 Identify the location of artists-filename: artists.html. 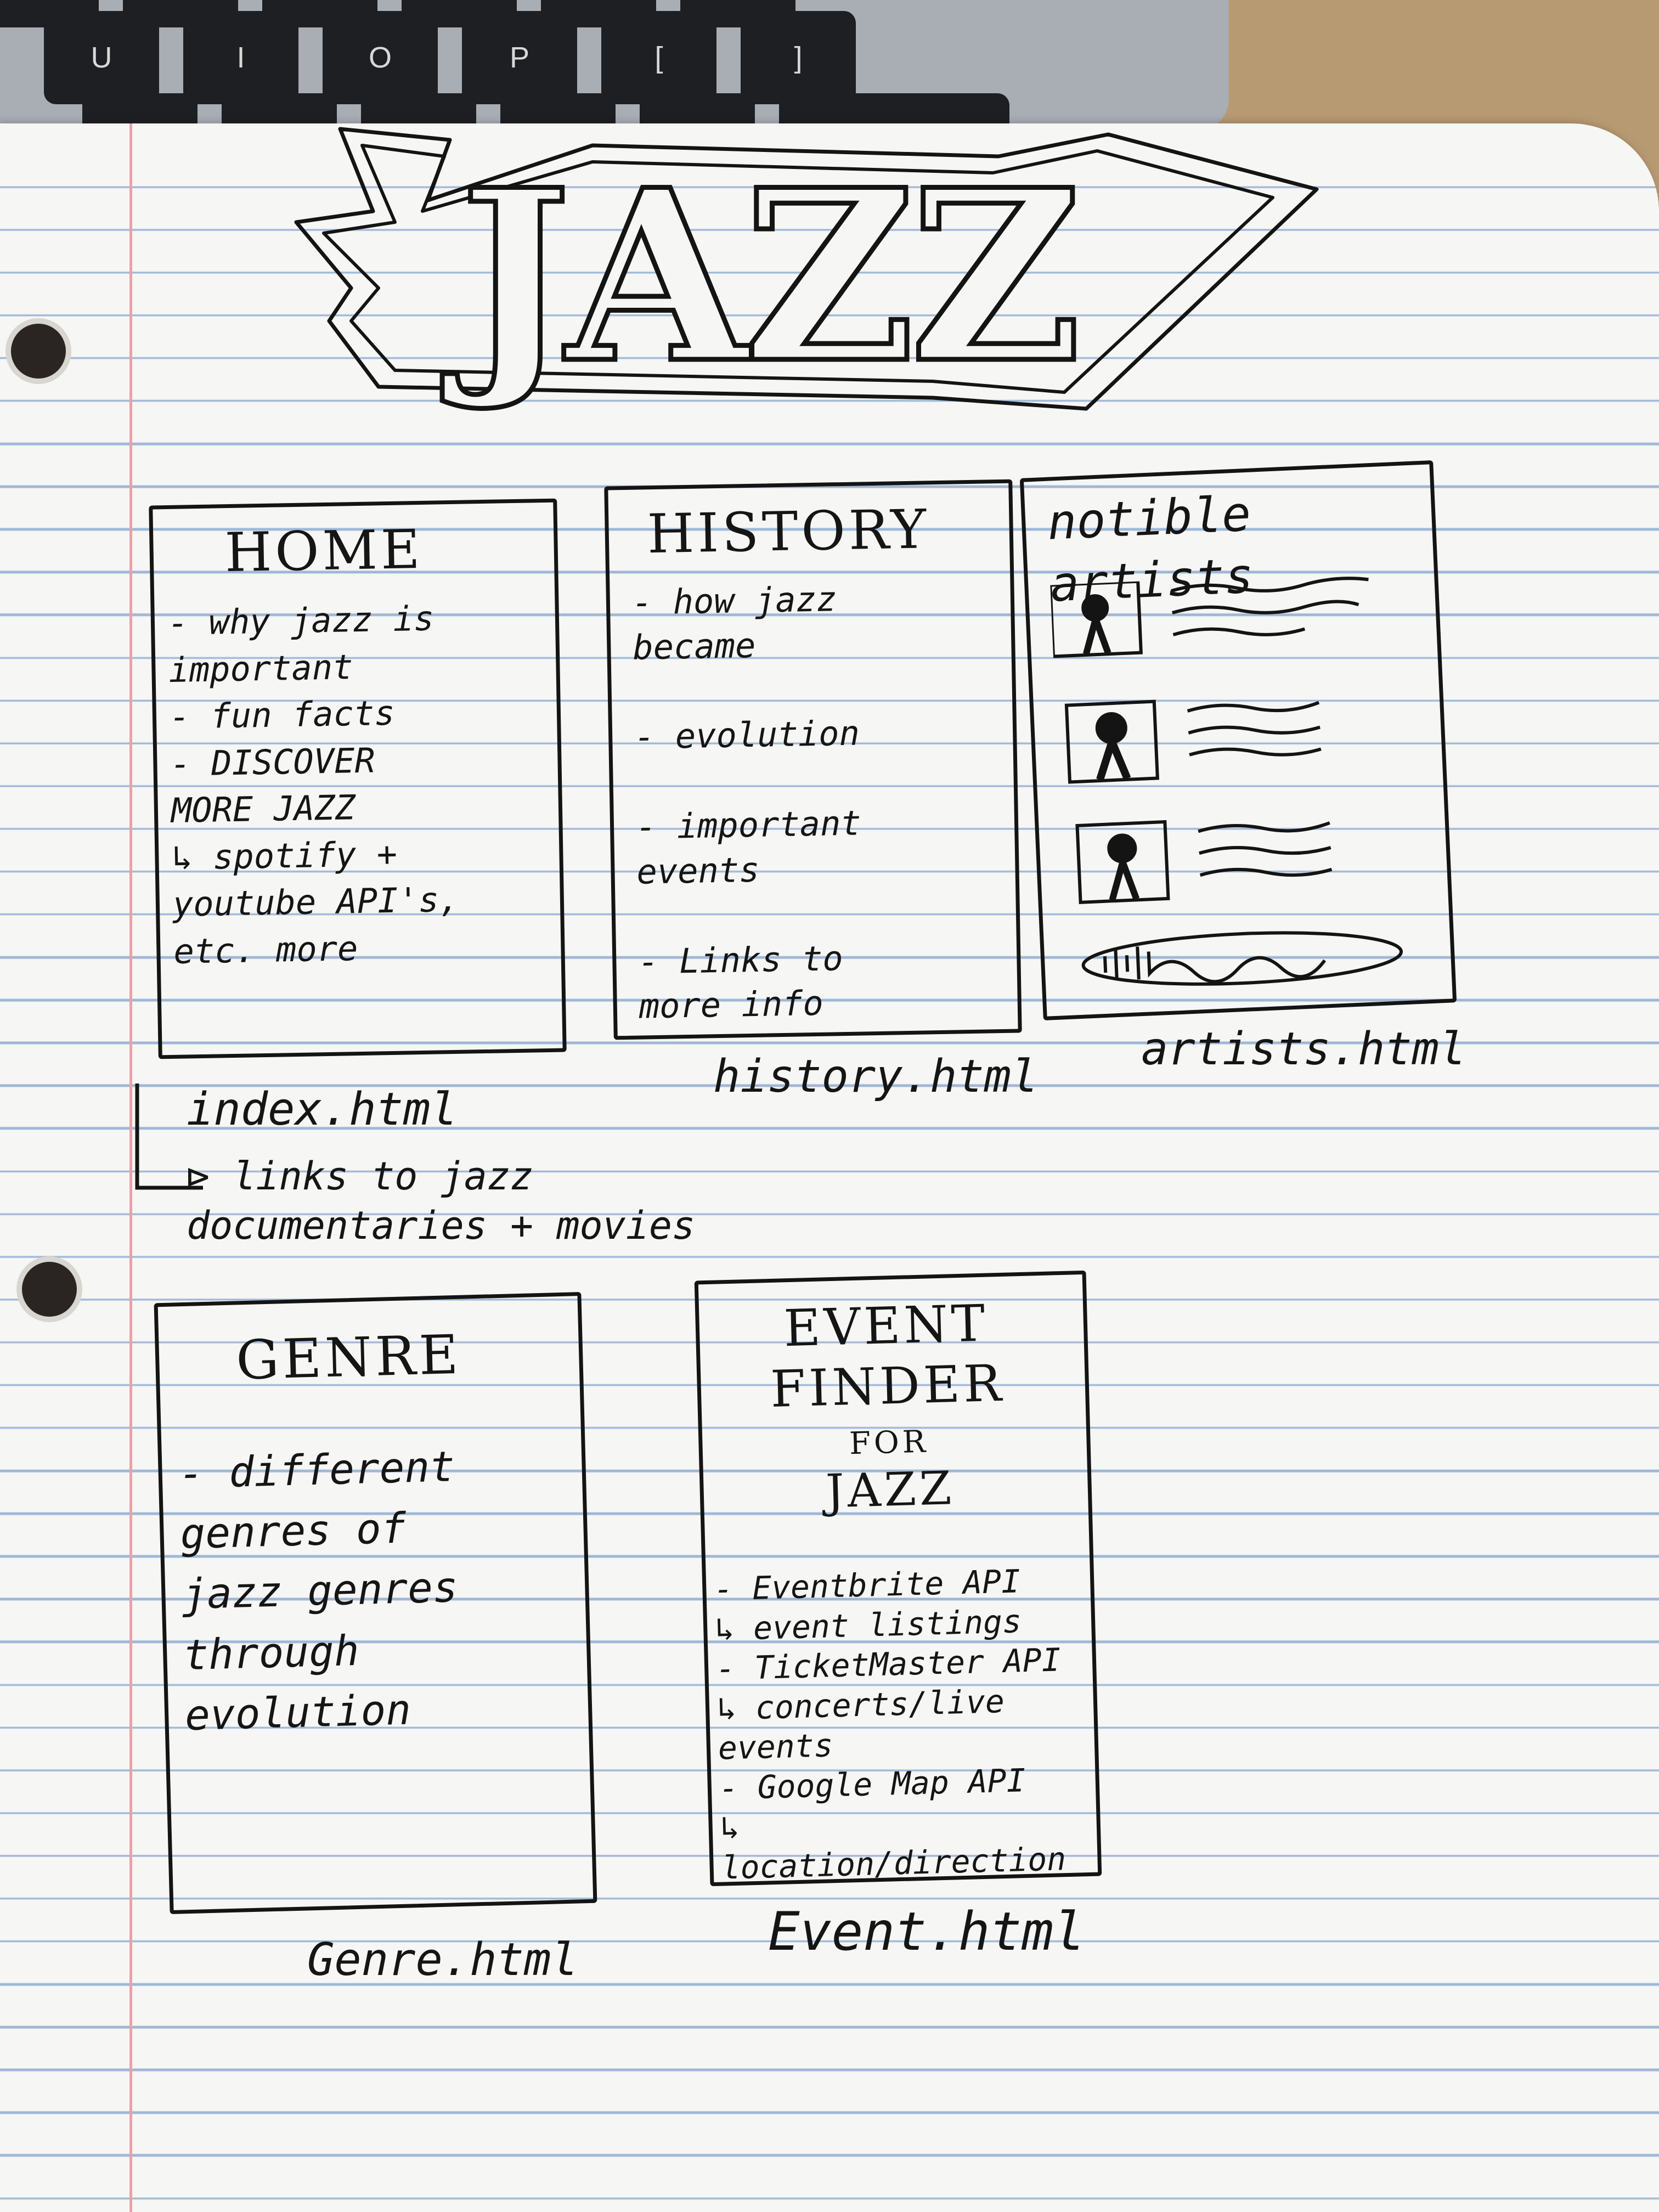
(1304, 1049).